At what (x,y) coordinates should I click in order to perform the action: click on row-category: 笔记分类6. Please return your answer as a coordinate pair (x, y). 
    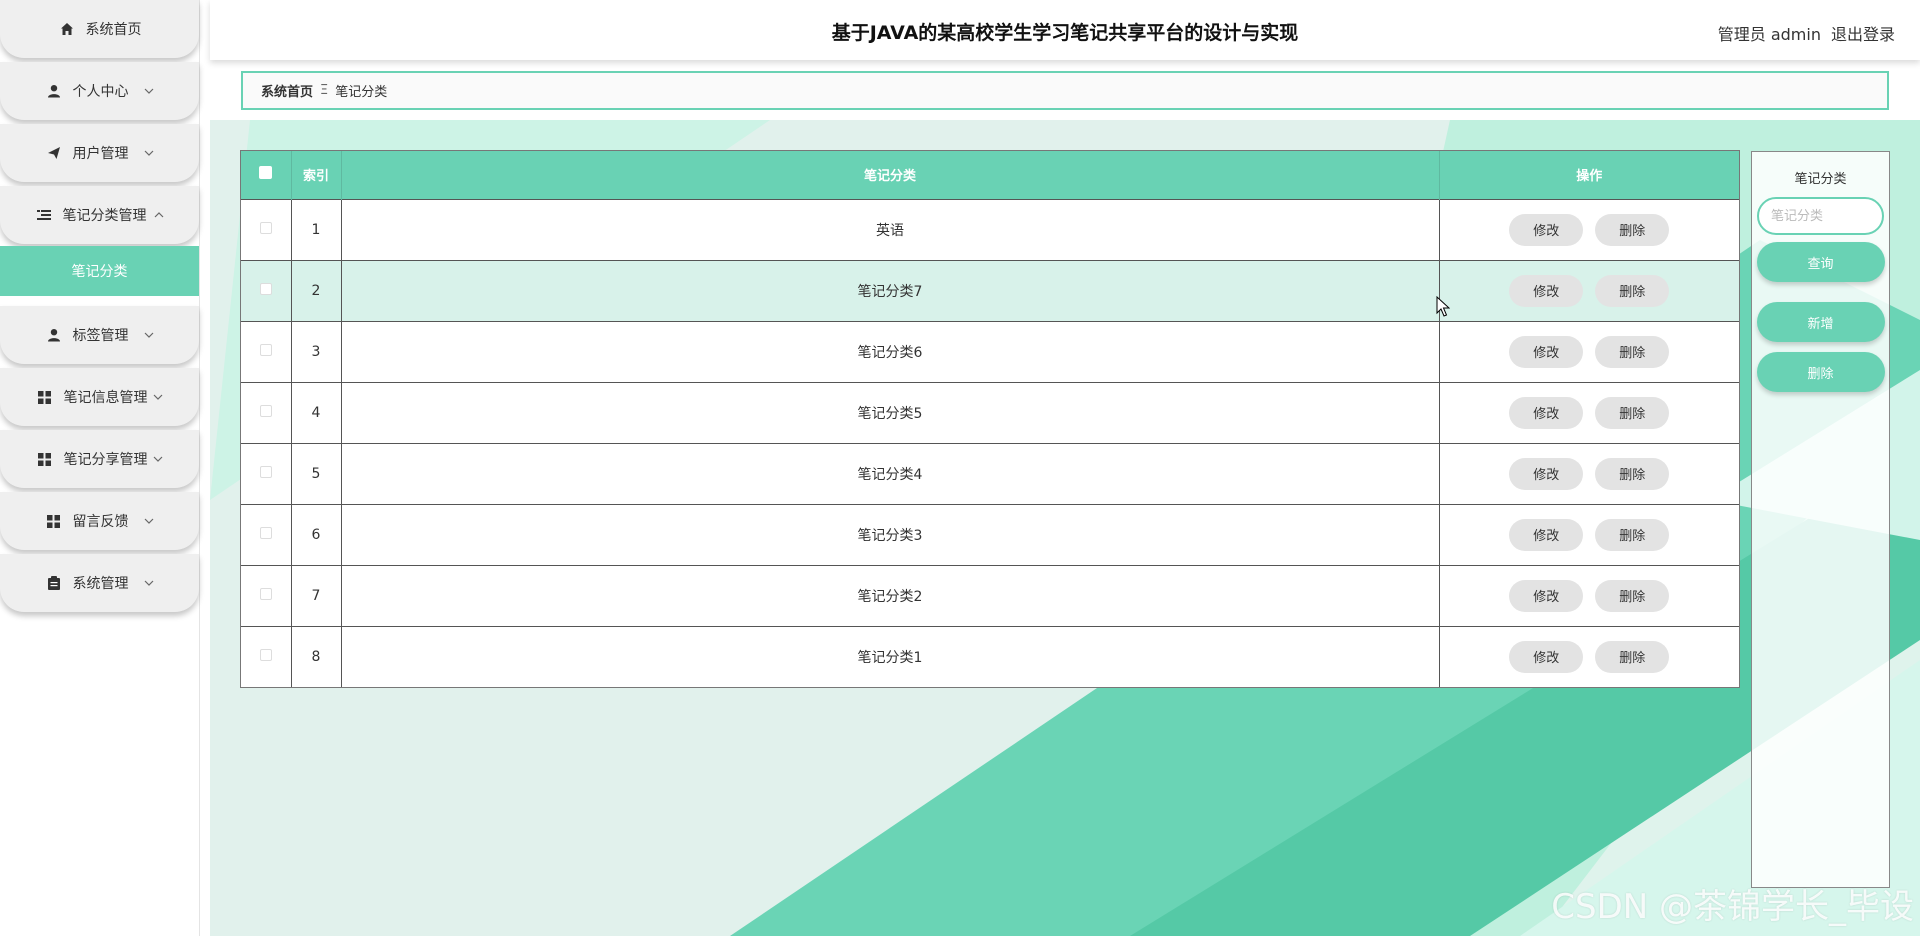
    Looking at the image, I should click on (890, 351).